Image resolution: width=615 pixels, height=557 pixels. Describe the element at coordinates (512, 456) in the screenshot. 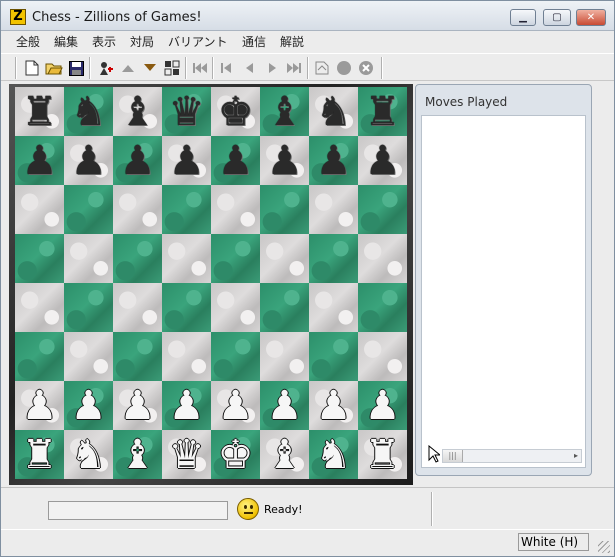

I see `moves-horizontal-scrollbar: ||| ▸` at that location.